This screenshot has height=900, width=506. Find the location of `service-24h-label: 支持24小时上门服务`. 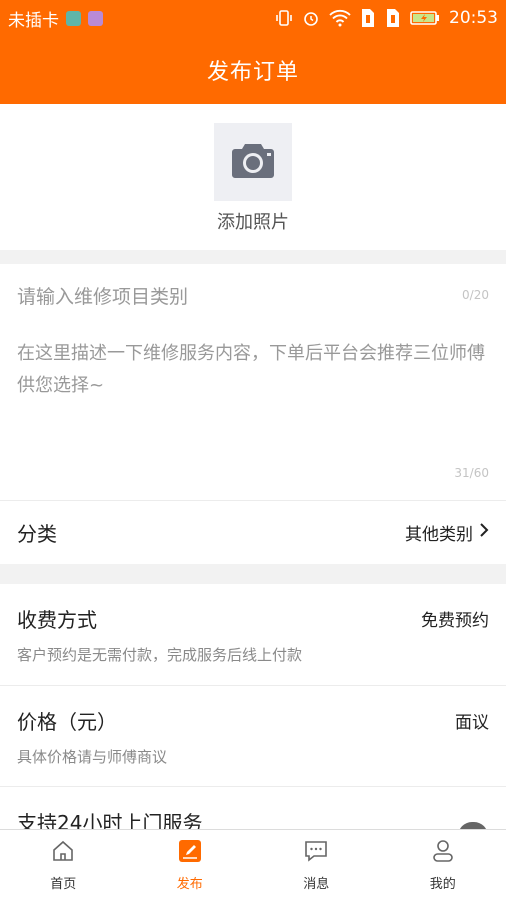

service-24h-label: 支持24小时上门服务 is located at coordinates (110, 820).